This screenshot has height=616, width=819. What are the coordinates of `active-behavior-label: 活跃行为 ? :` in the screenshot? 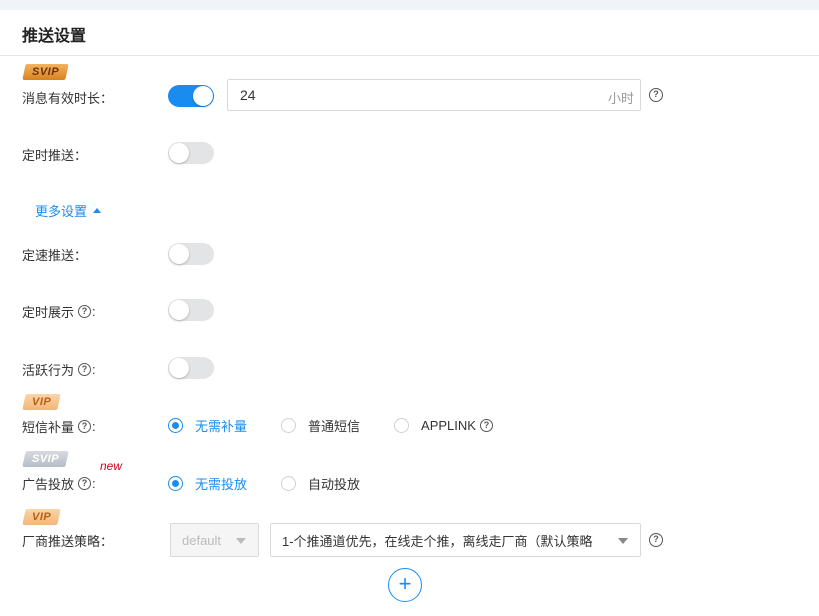 It's located at (59, 369).